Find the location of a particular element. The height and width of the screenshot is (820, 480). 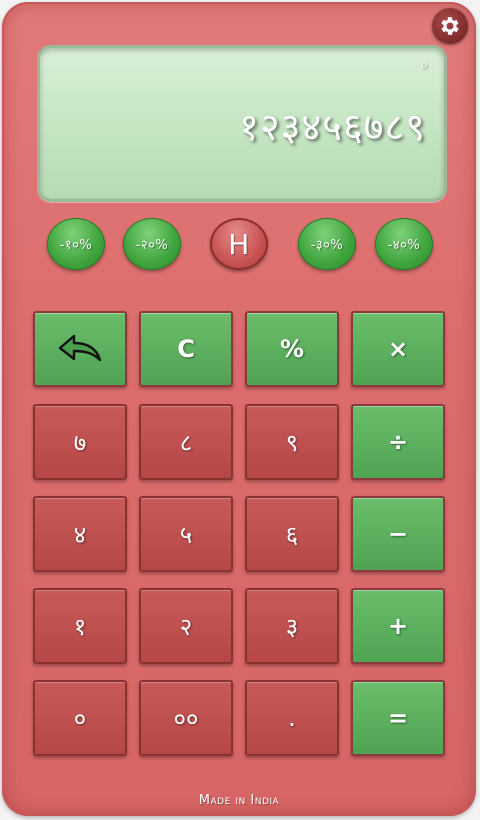

digit-1-button: १ is located at coordinates (80, 626).